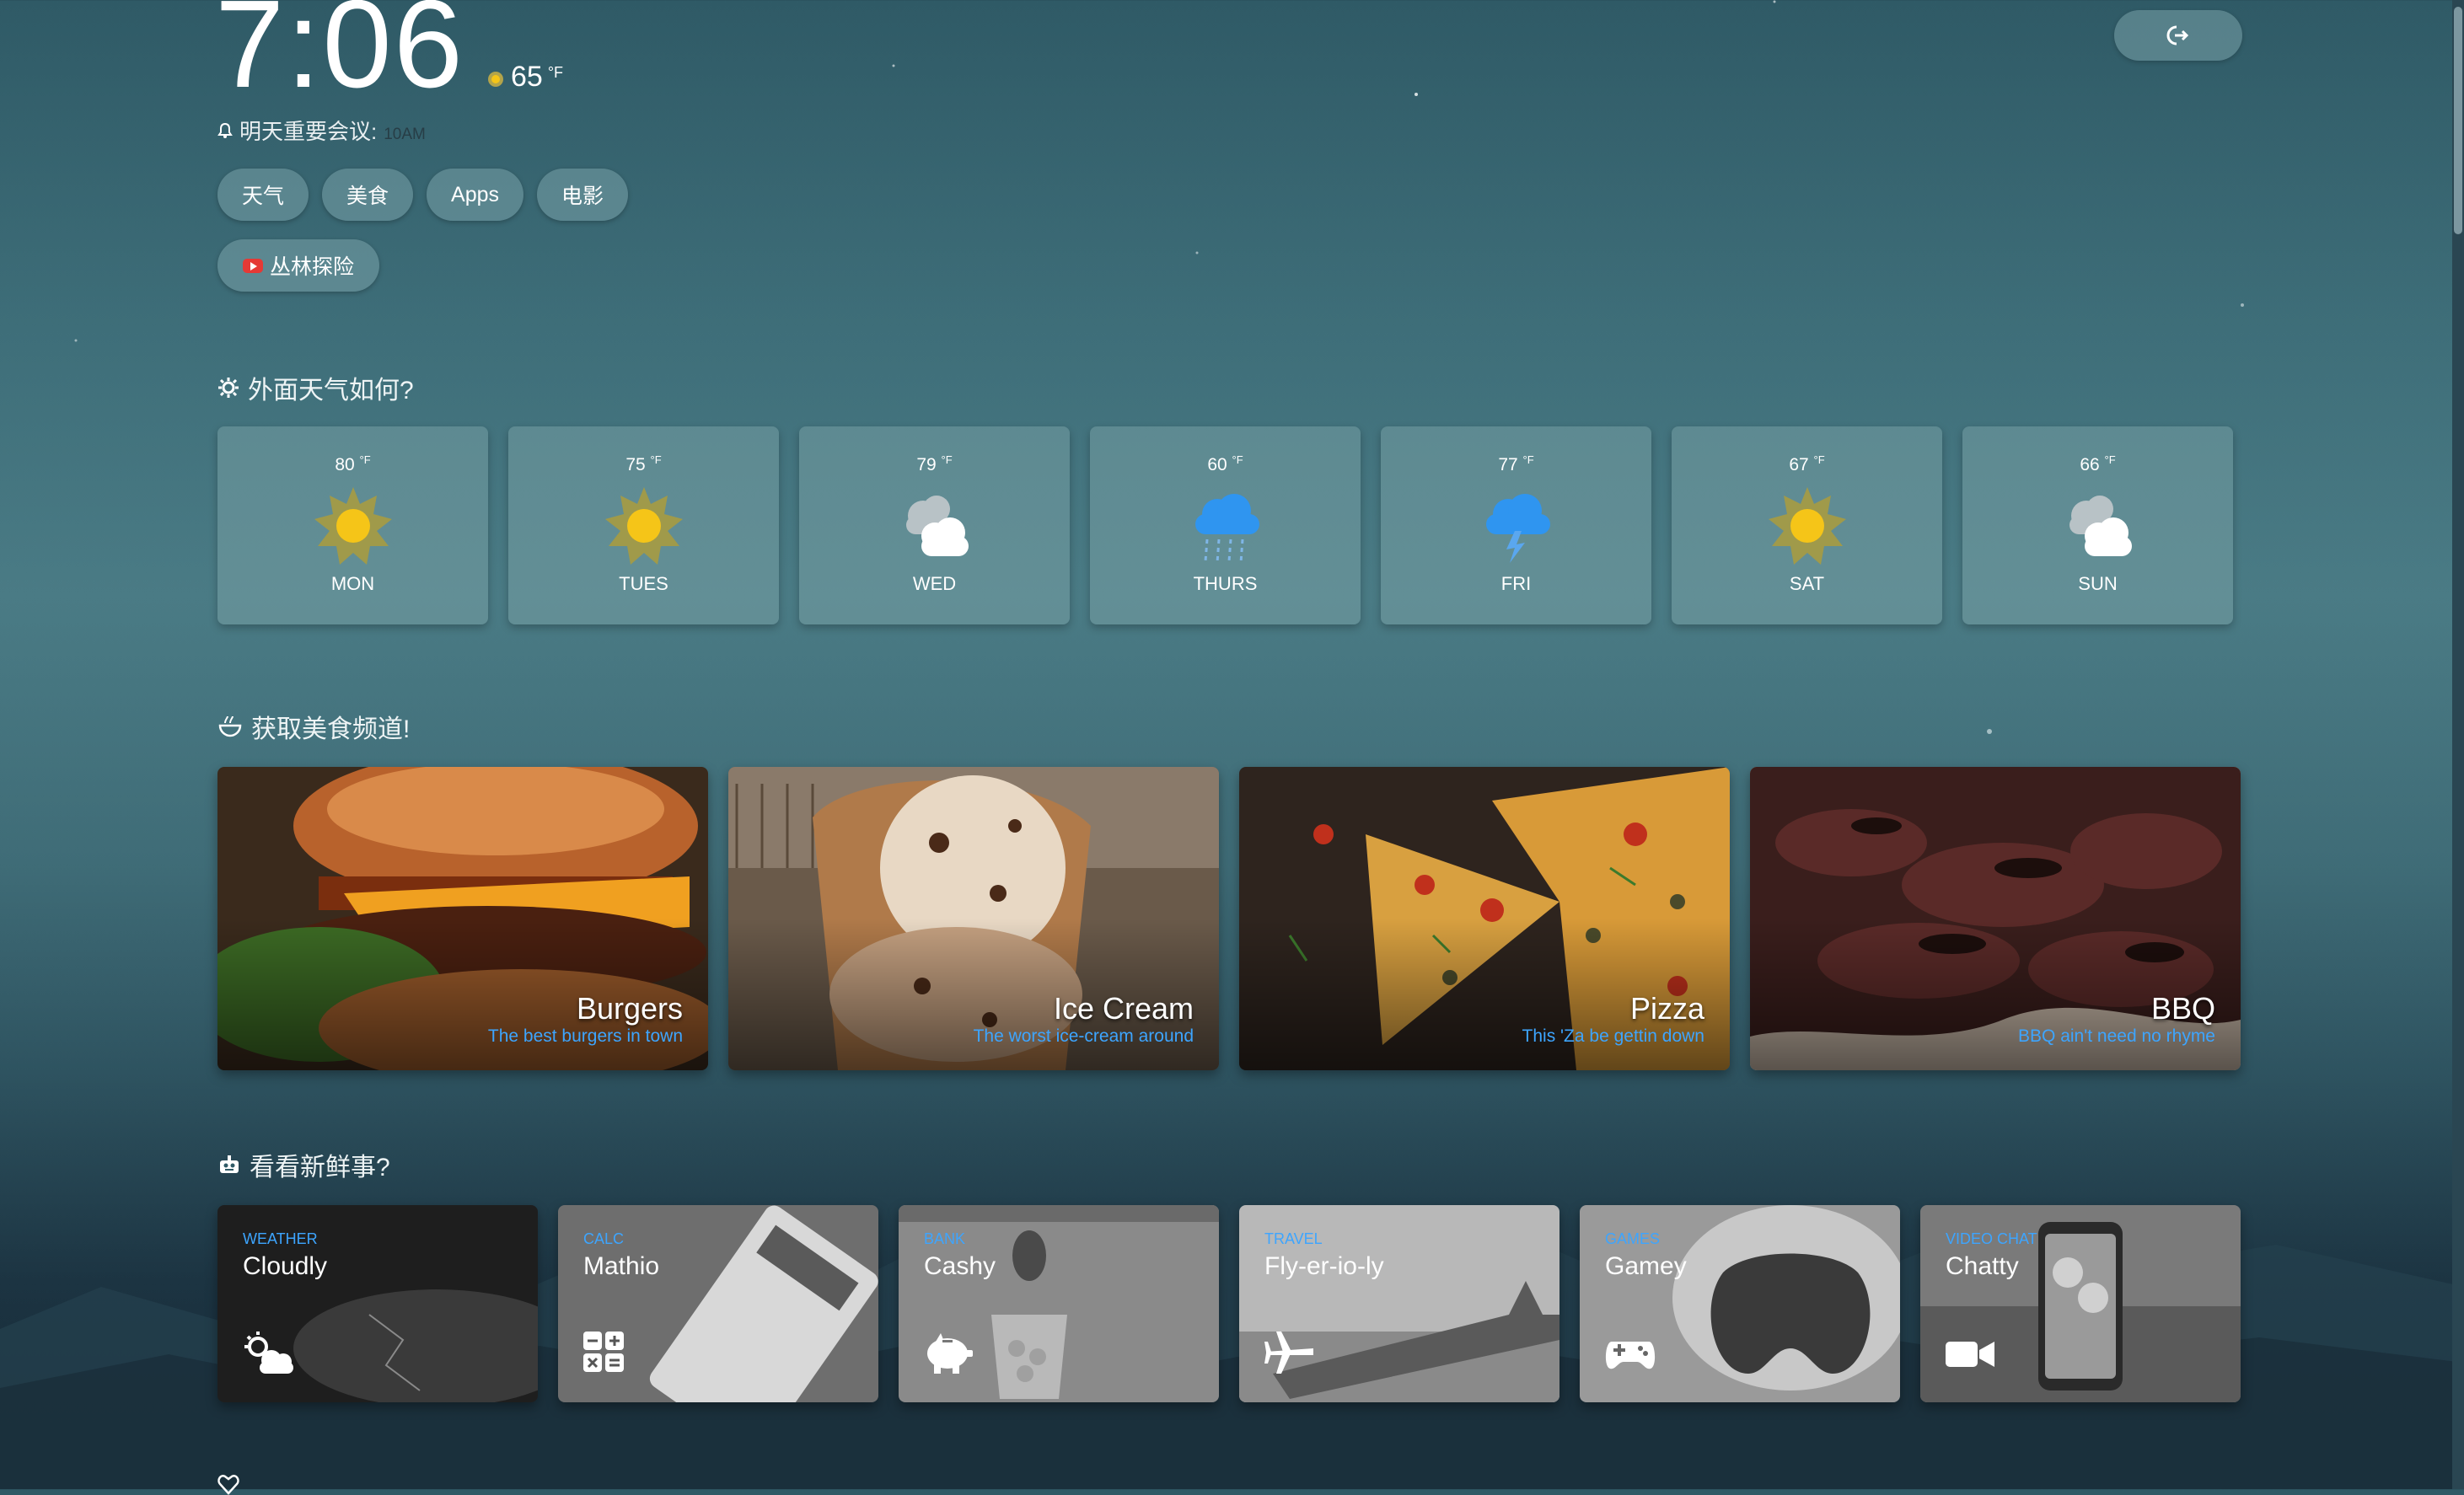  I want to click on forecast-card-tues: 75 °F TUES, so click(643, 525).